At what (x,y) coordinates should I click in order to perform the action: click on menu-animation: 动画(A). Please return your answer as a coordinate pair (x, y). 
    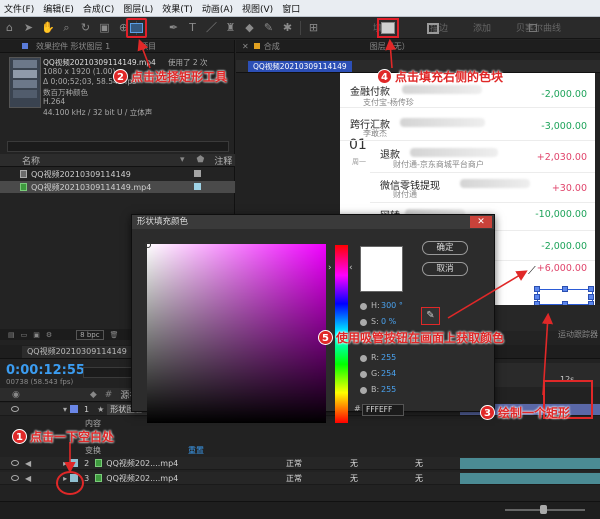
    Looking at the image, I should click on (217, 8).